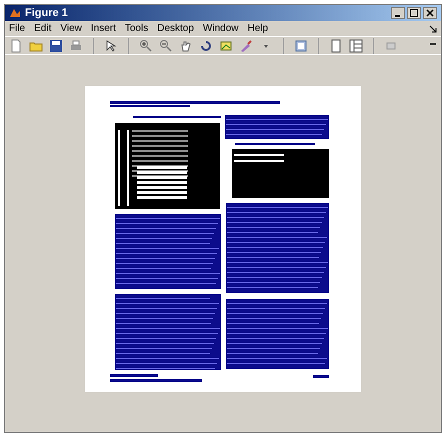 This screenshot has width=446, height=437. Describe the element at coordinates (16, 45) in the screenshot. I see `new-file-icon` at that location.